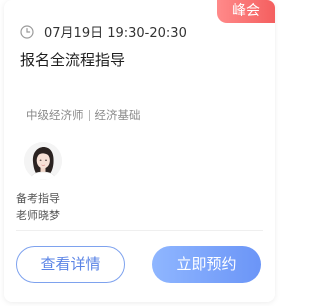 Image resolution: width=320 pixels, height=306 pixels. What do you see at coordinates (38, 215) in the screenshot?
I see `teacher-name: 老师晓梦` at bounding box center [38, 215].